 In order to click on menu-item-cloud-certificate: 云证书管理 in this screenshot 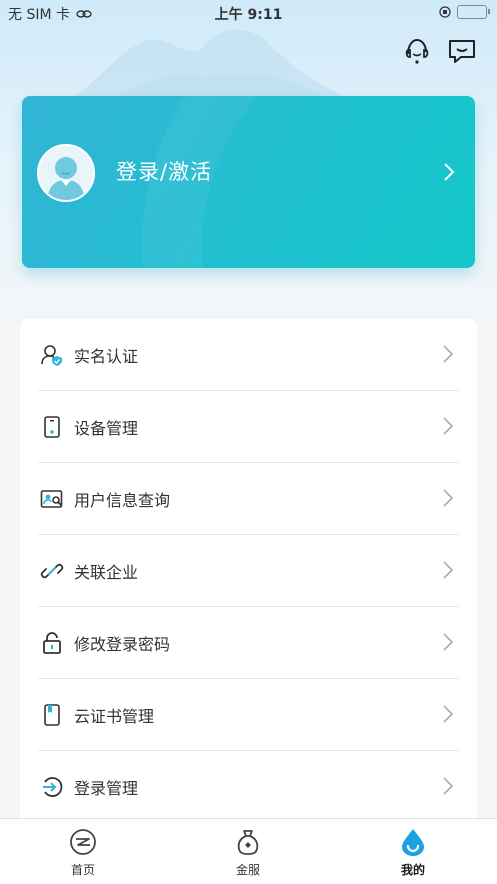, I will do `click(248, 715)`.